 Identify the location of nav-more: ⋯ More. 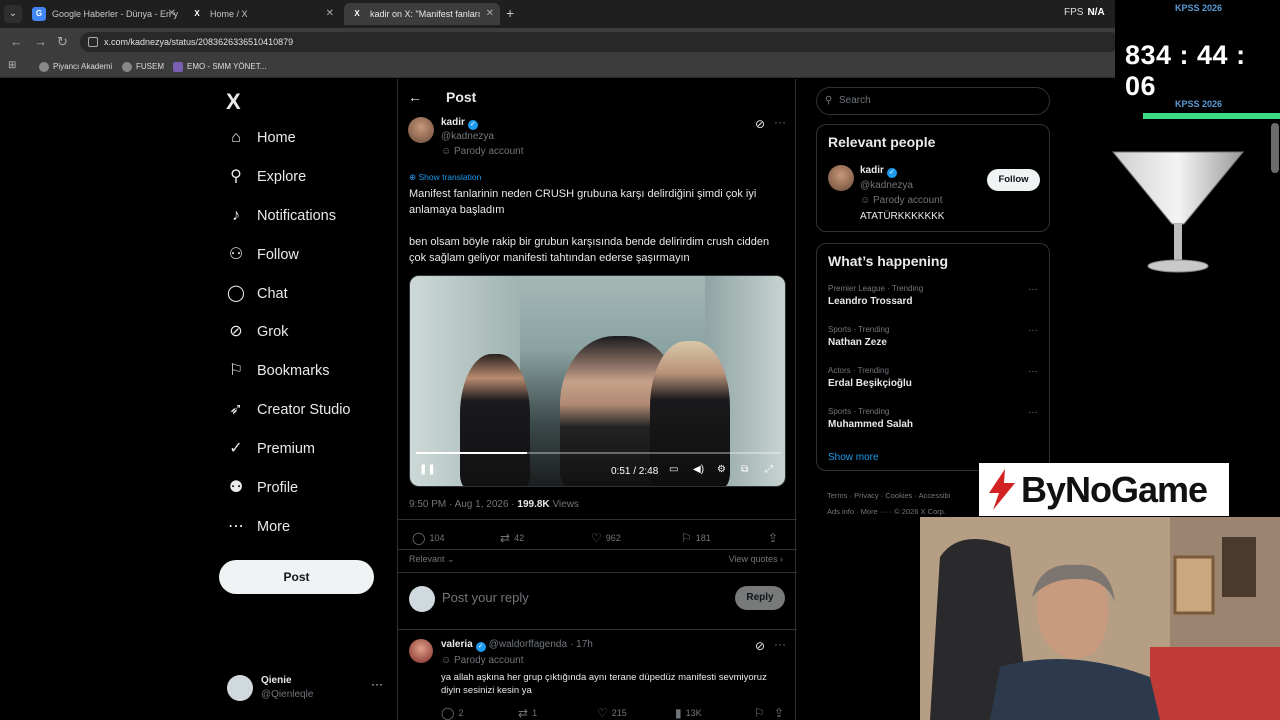
(258, 527).